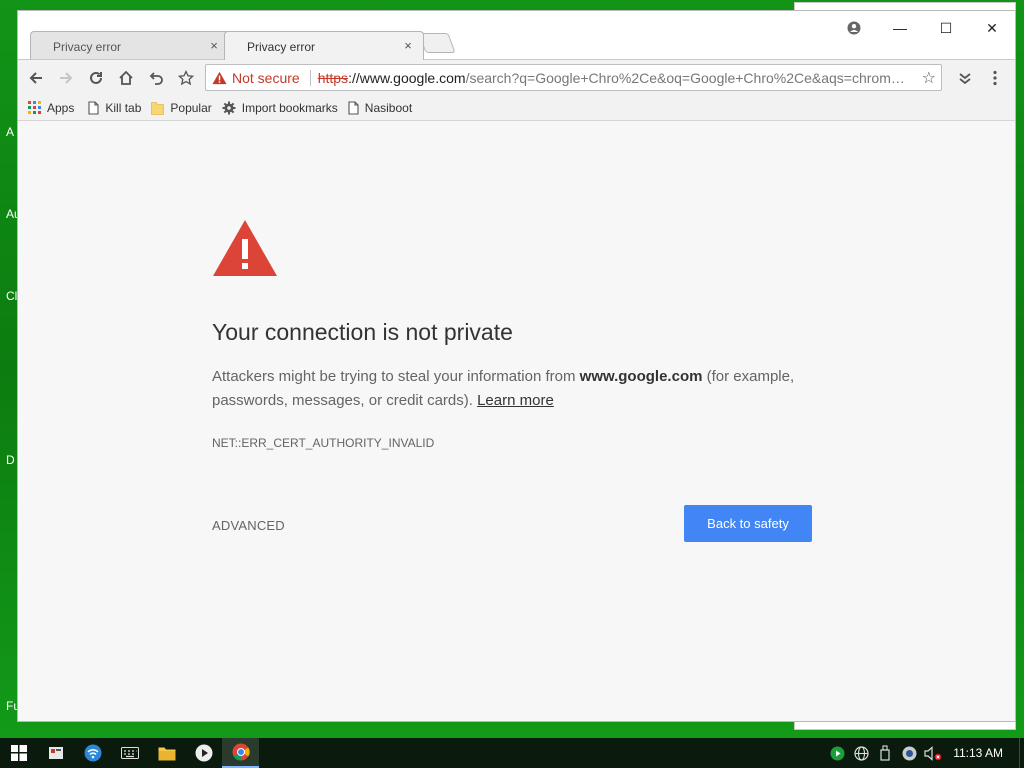 The width and height of the screenshot is (1024, 768). Describe the element at coordinates (933, 753) in the screenshot. I see `volume-muted-icon` at that location.